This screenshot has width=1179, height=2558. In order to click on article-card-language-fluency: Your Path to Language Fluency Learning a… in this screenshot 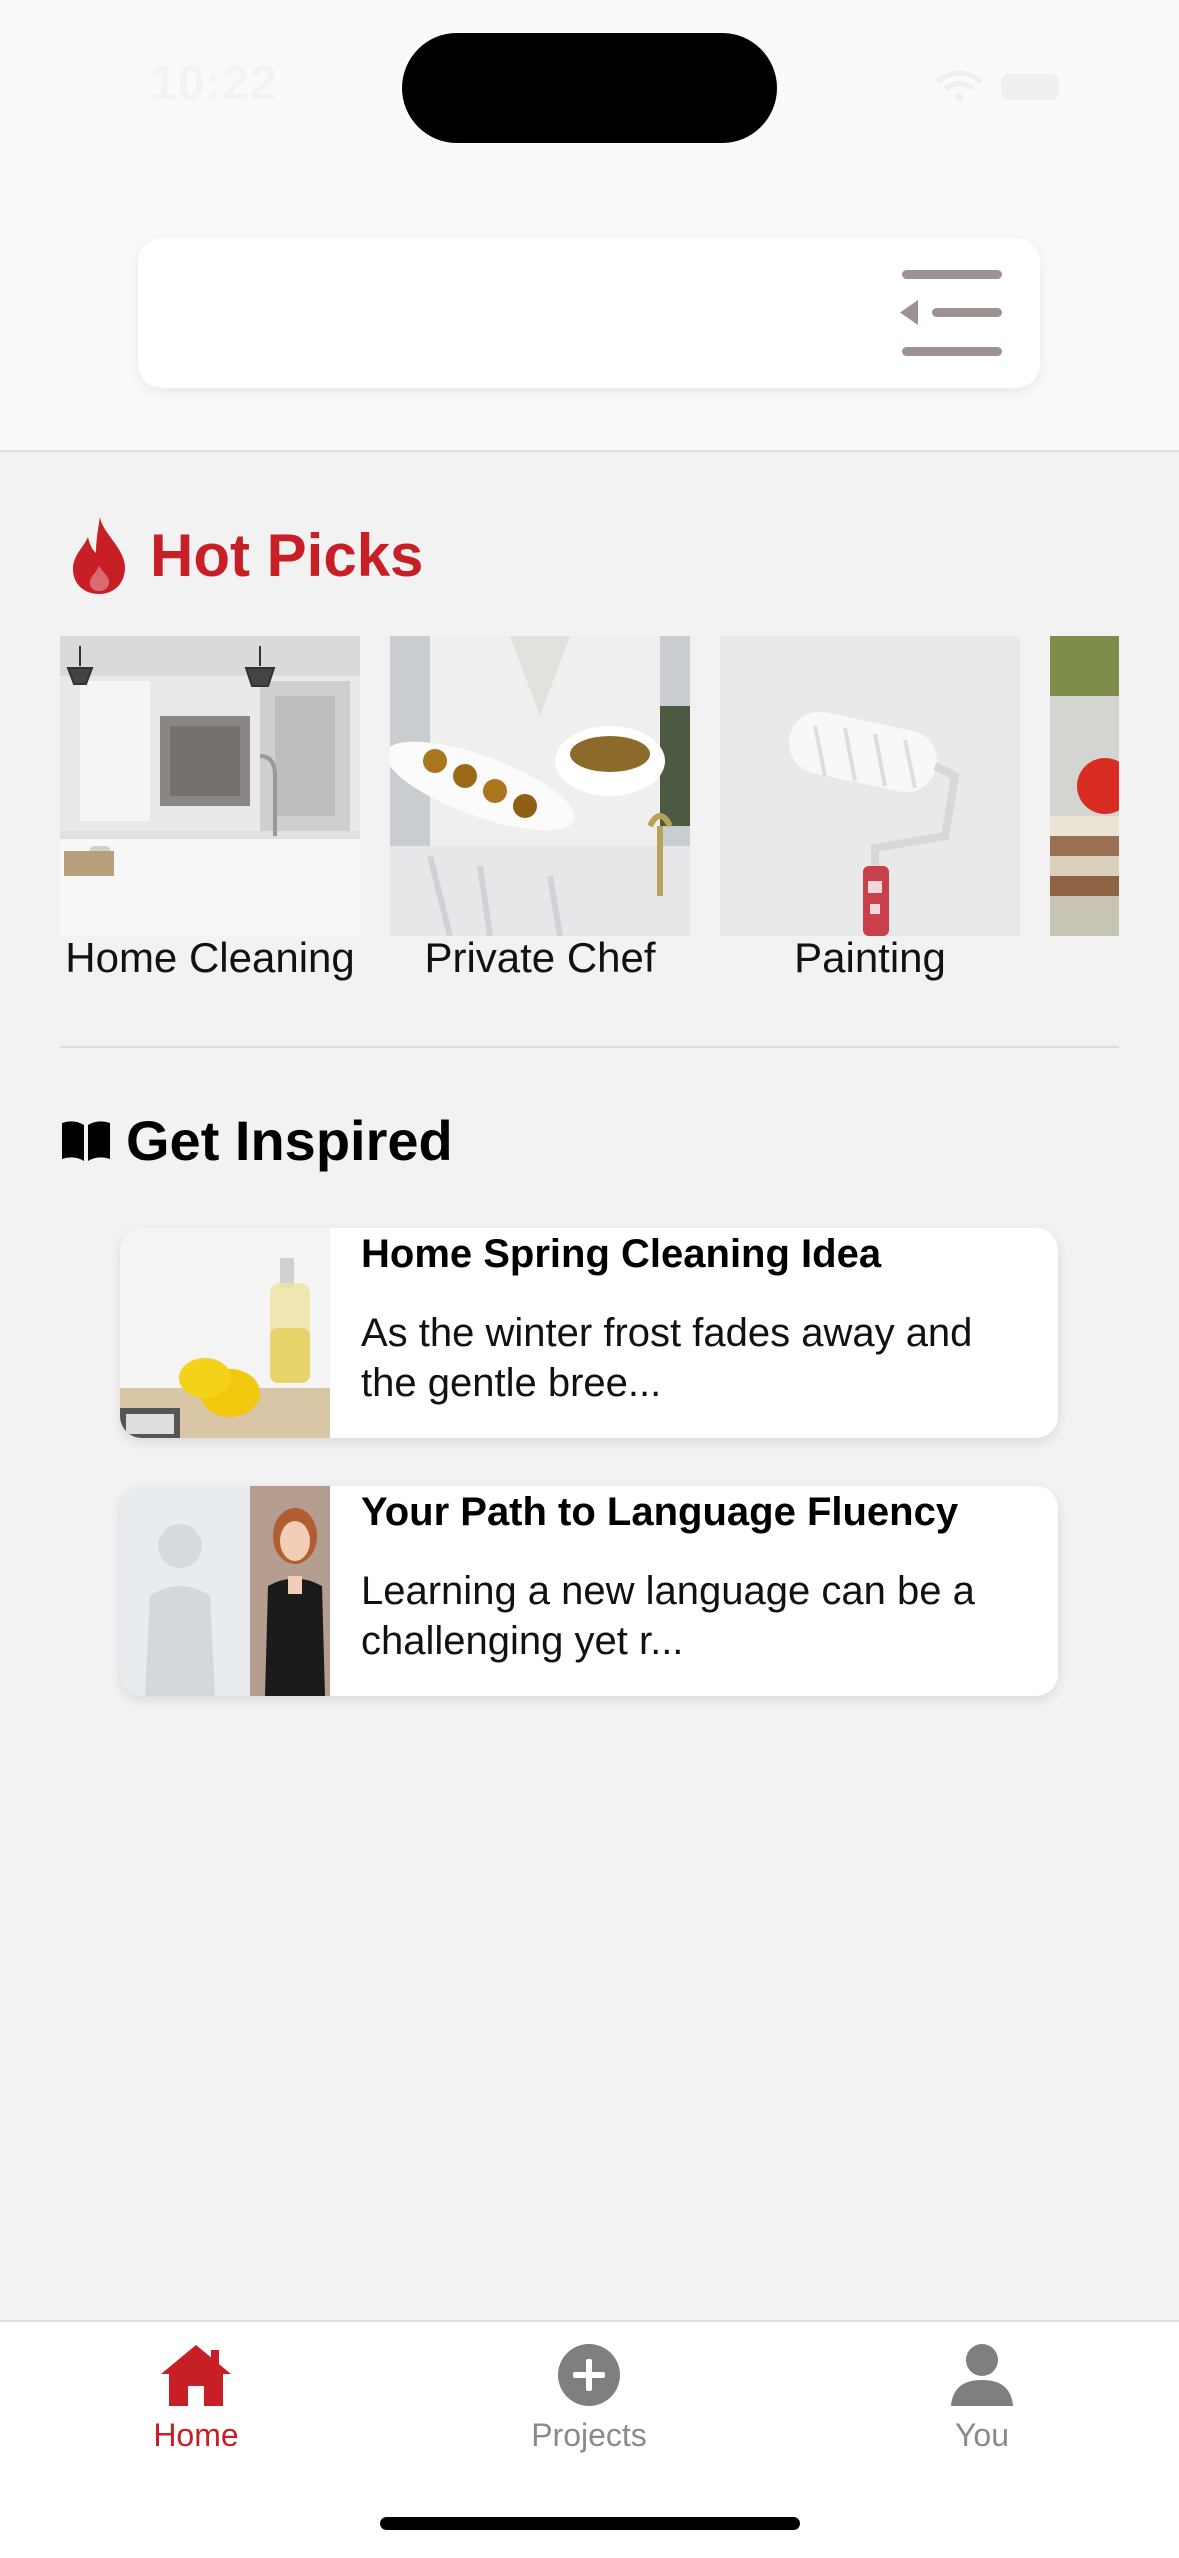, I will do `click(589, 1591)`.